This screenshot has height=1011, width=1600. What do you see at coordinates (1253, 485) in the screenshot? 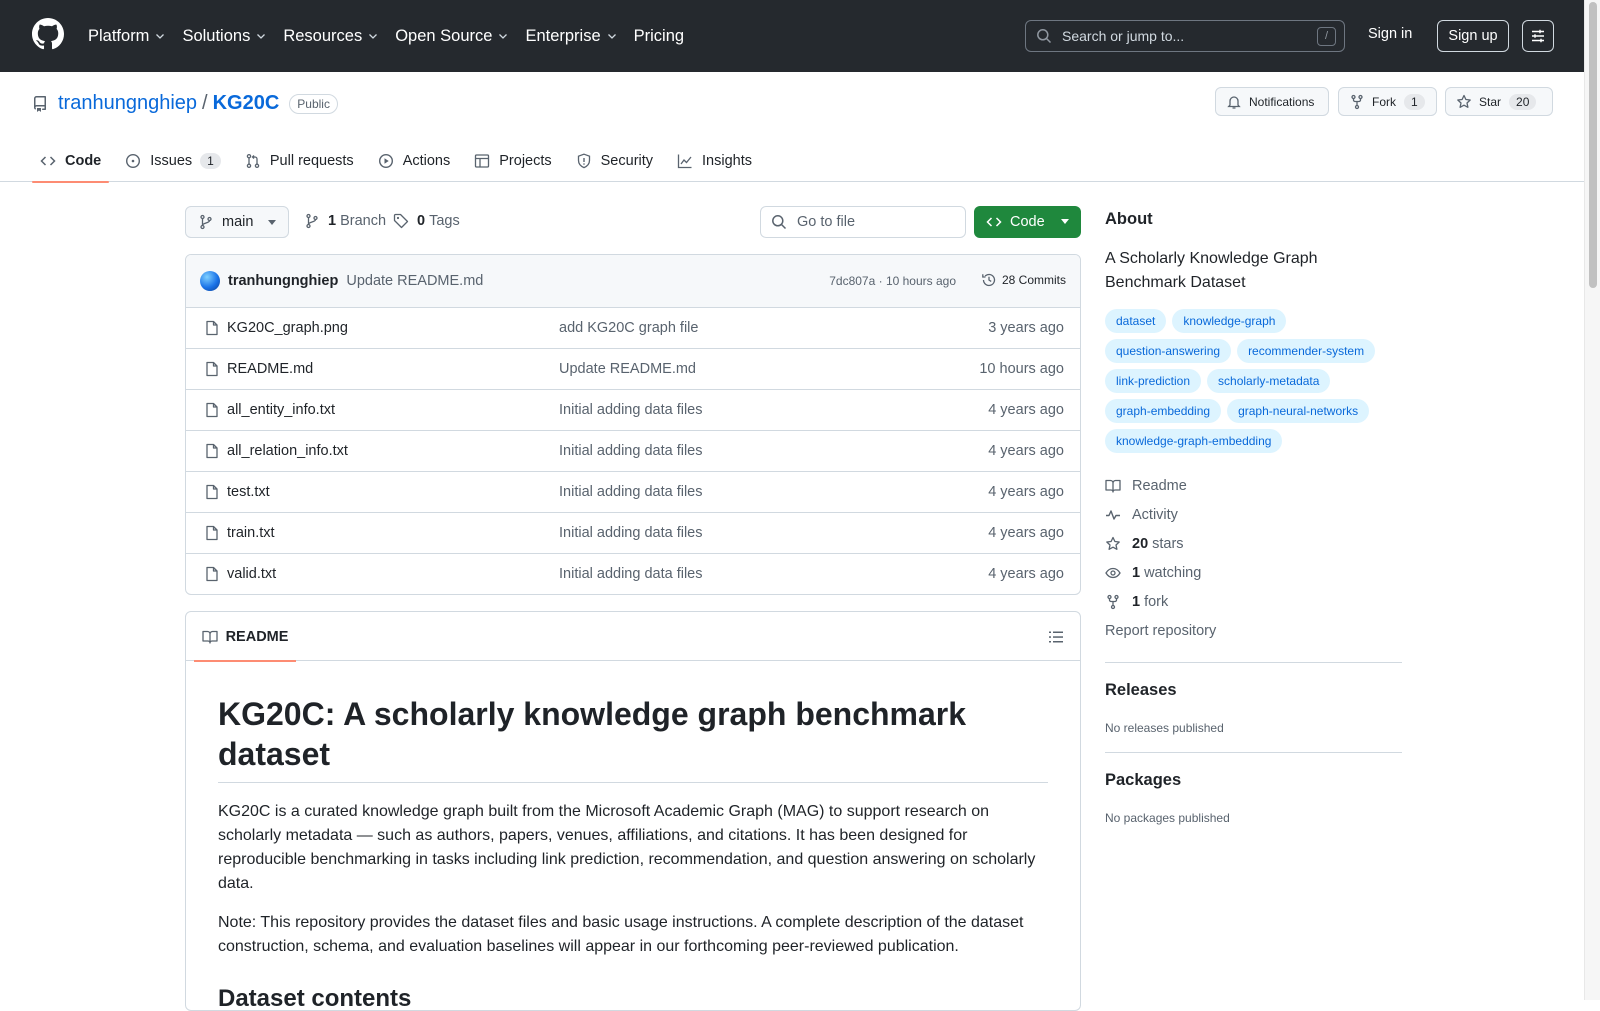
I see `readme-link: Readme` at bounding box center [1253, 485].